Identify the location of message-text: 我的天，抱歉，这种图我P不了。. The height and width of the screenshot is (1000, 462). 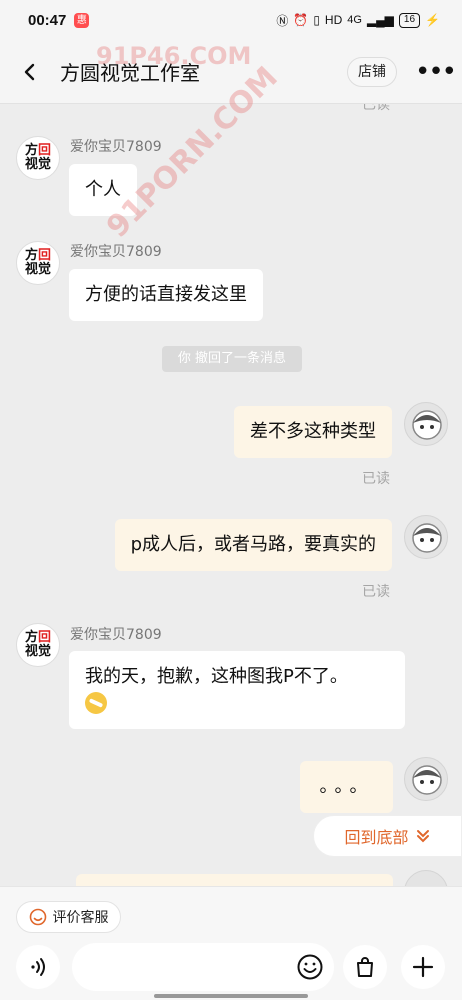
(216, 676).